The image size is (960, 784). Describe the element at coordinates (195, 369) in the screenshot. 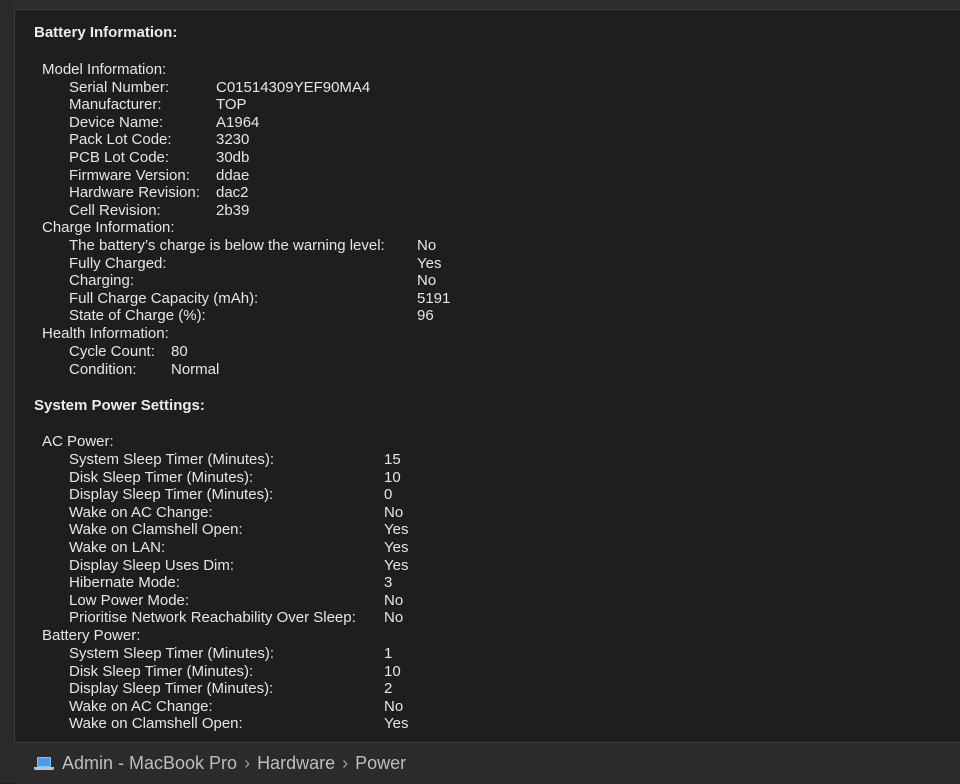

I see `info-row-value: Normal` at that location.